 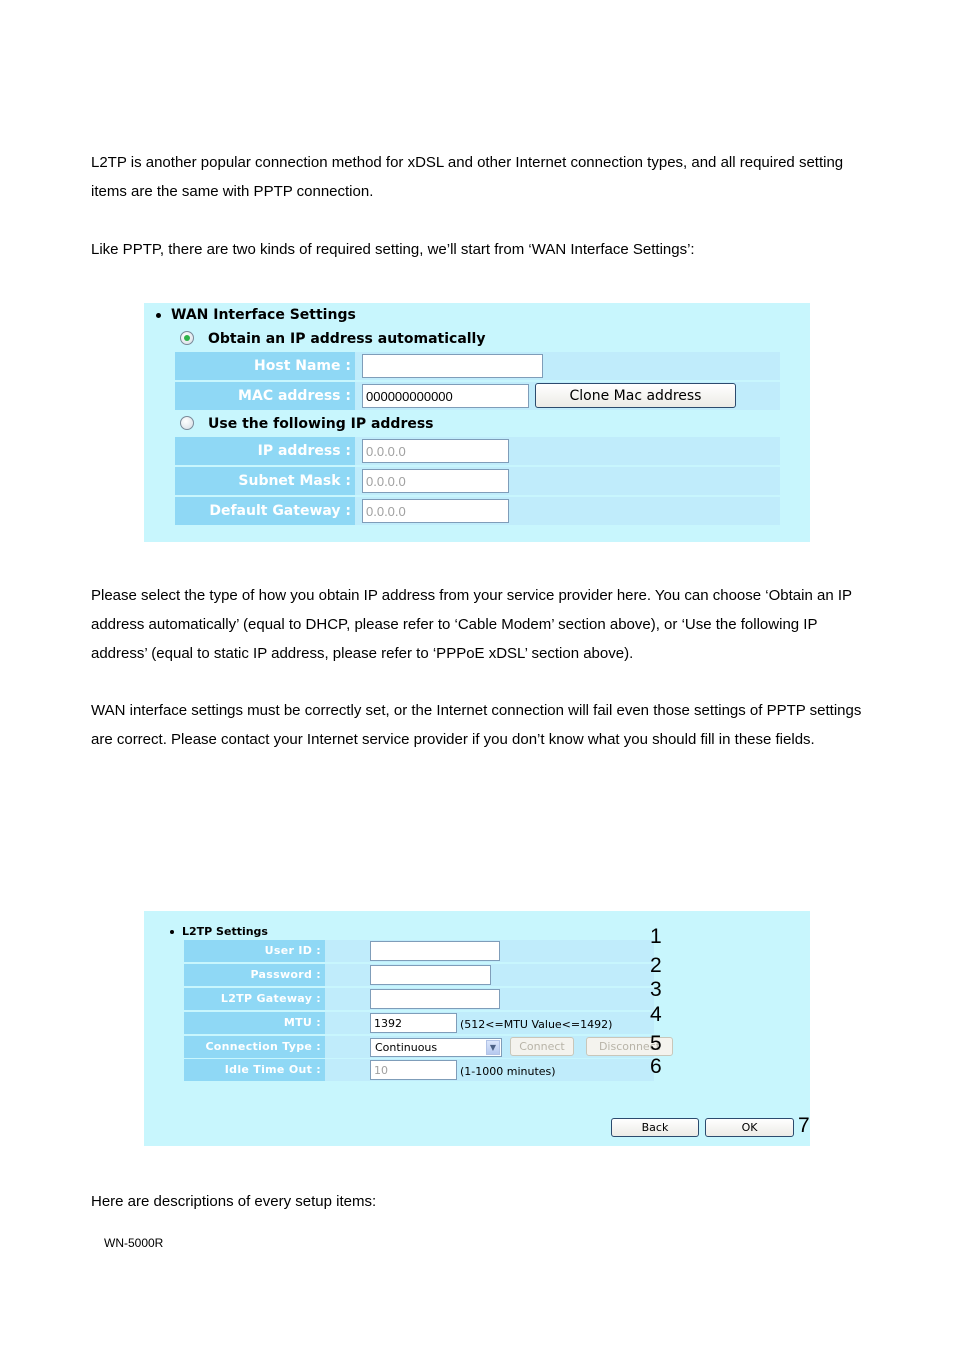 I want to click on default-gateway-label: Default Gateway :, so click(x=265, y=511).